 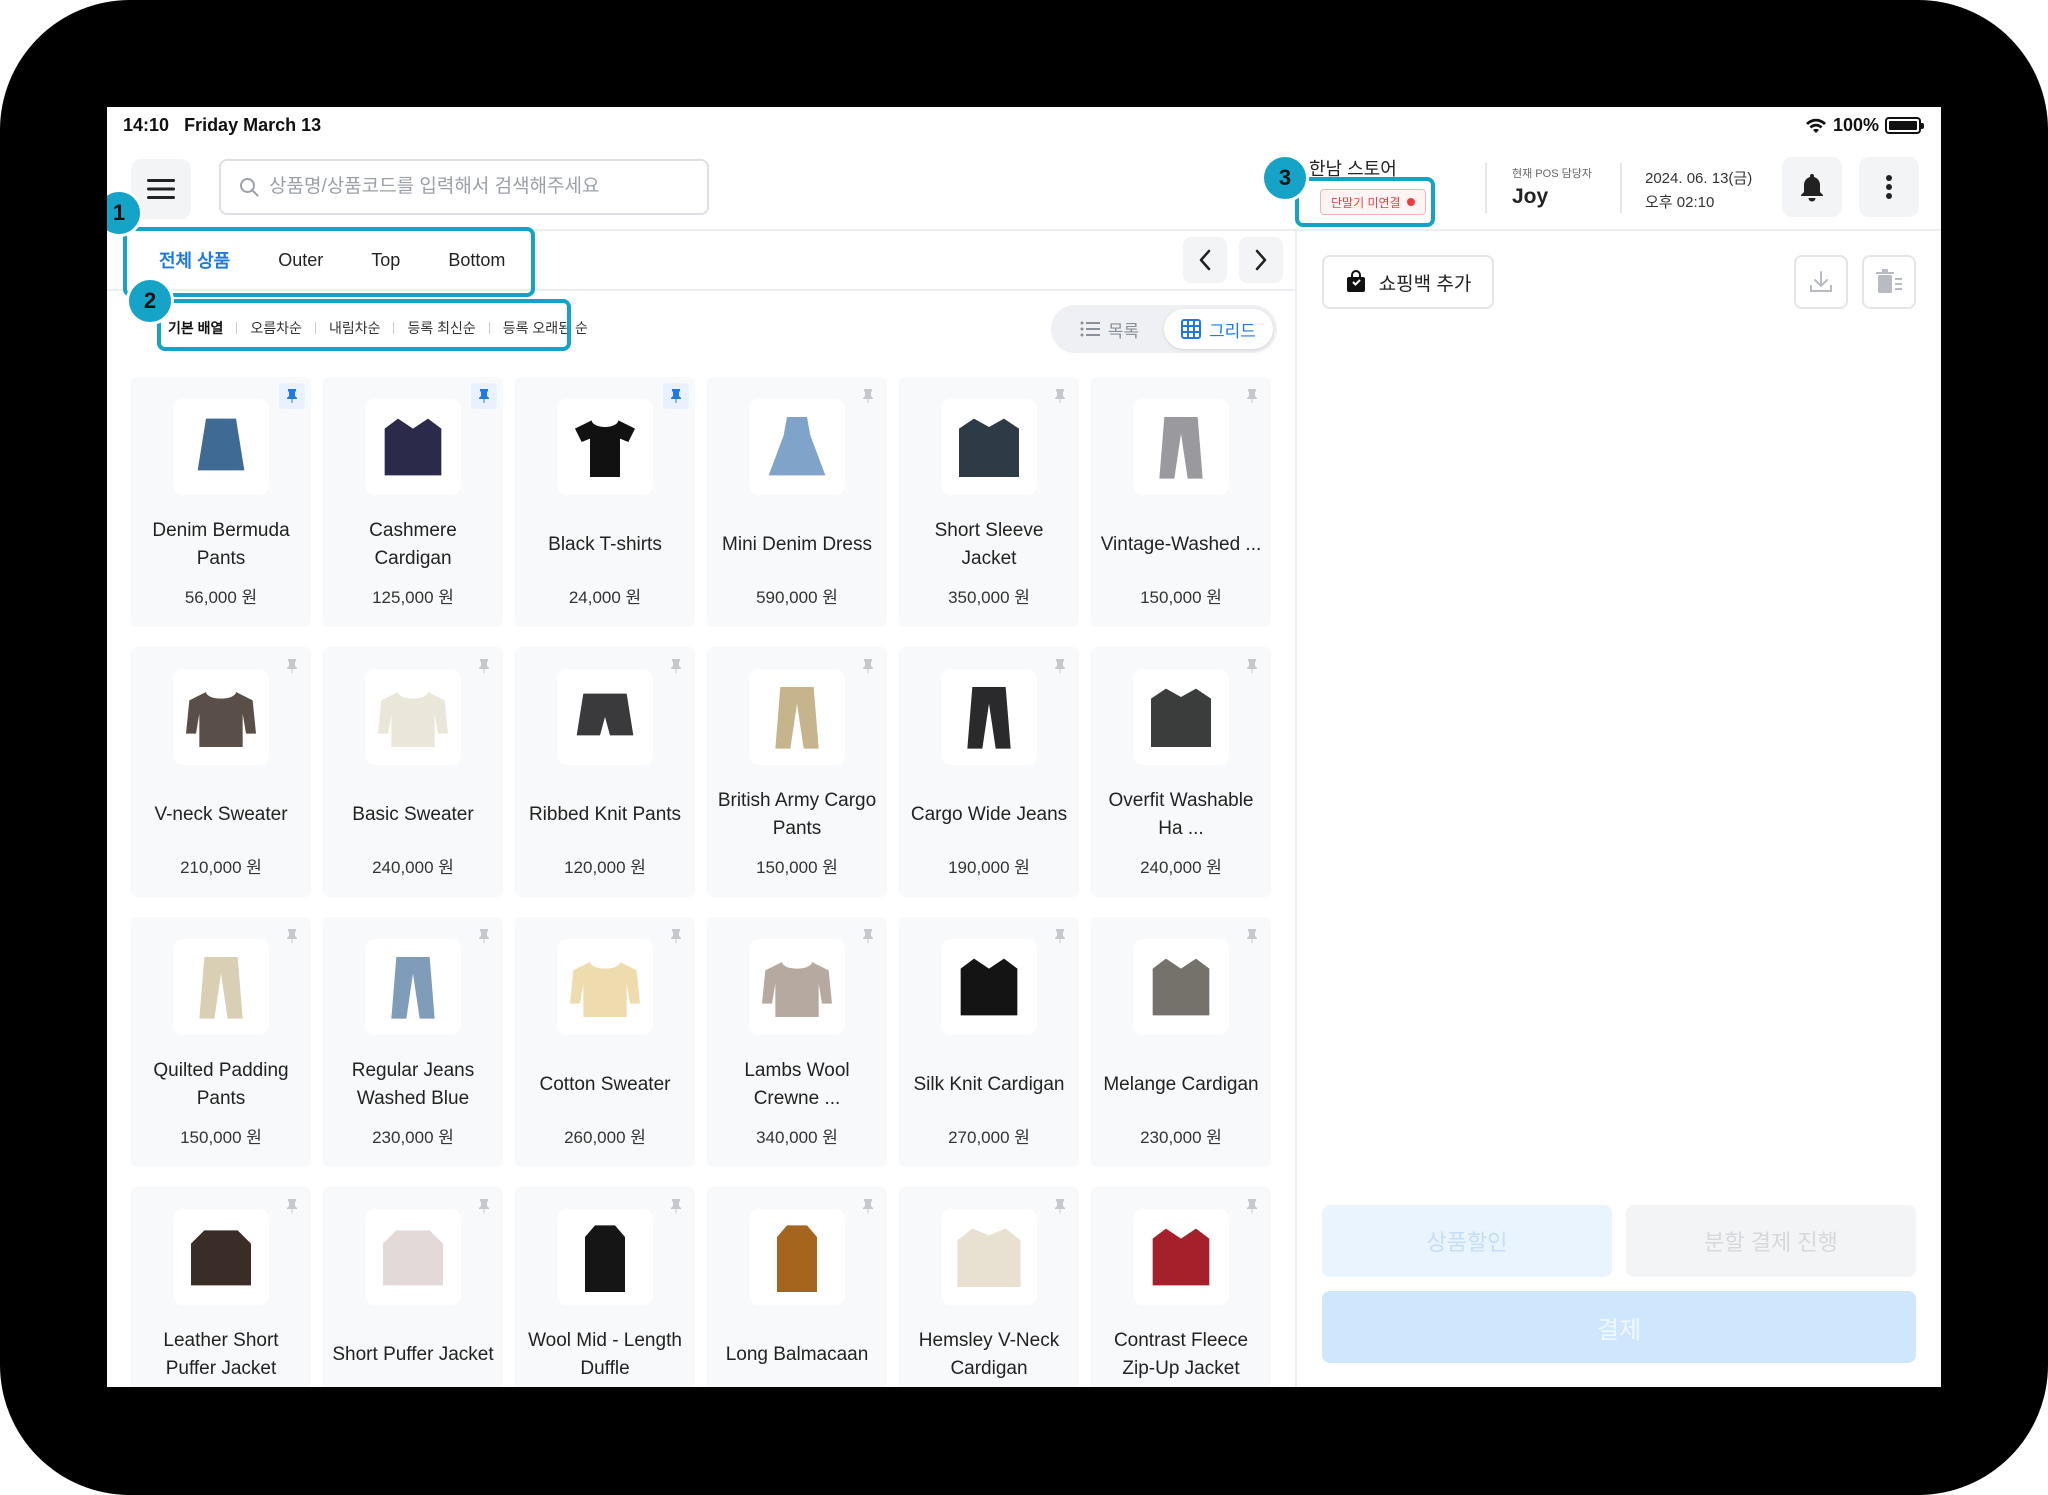 I want to click on product-card: Basic Sweater 240,000 원, so click(x=413, y=772).